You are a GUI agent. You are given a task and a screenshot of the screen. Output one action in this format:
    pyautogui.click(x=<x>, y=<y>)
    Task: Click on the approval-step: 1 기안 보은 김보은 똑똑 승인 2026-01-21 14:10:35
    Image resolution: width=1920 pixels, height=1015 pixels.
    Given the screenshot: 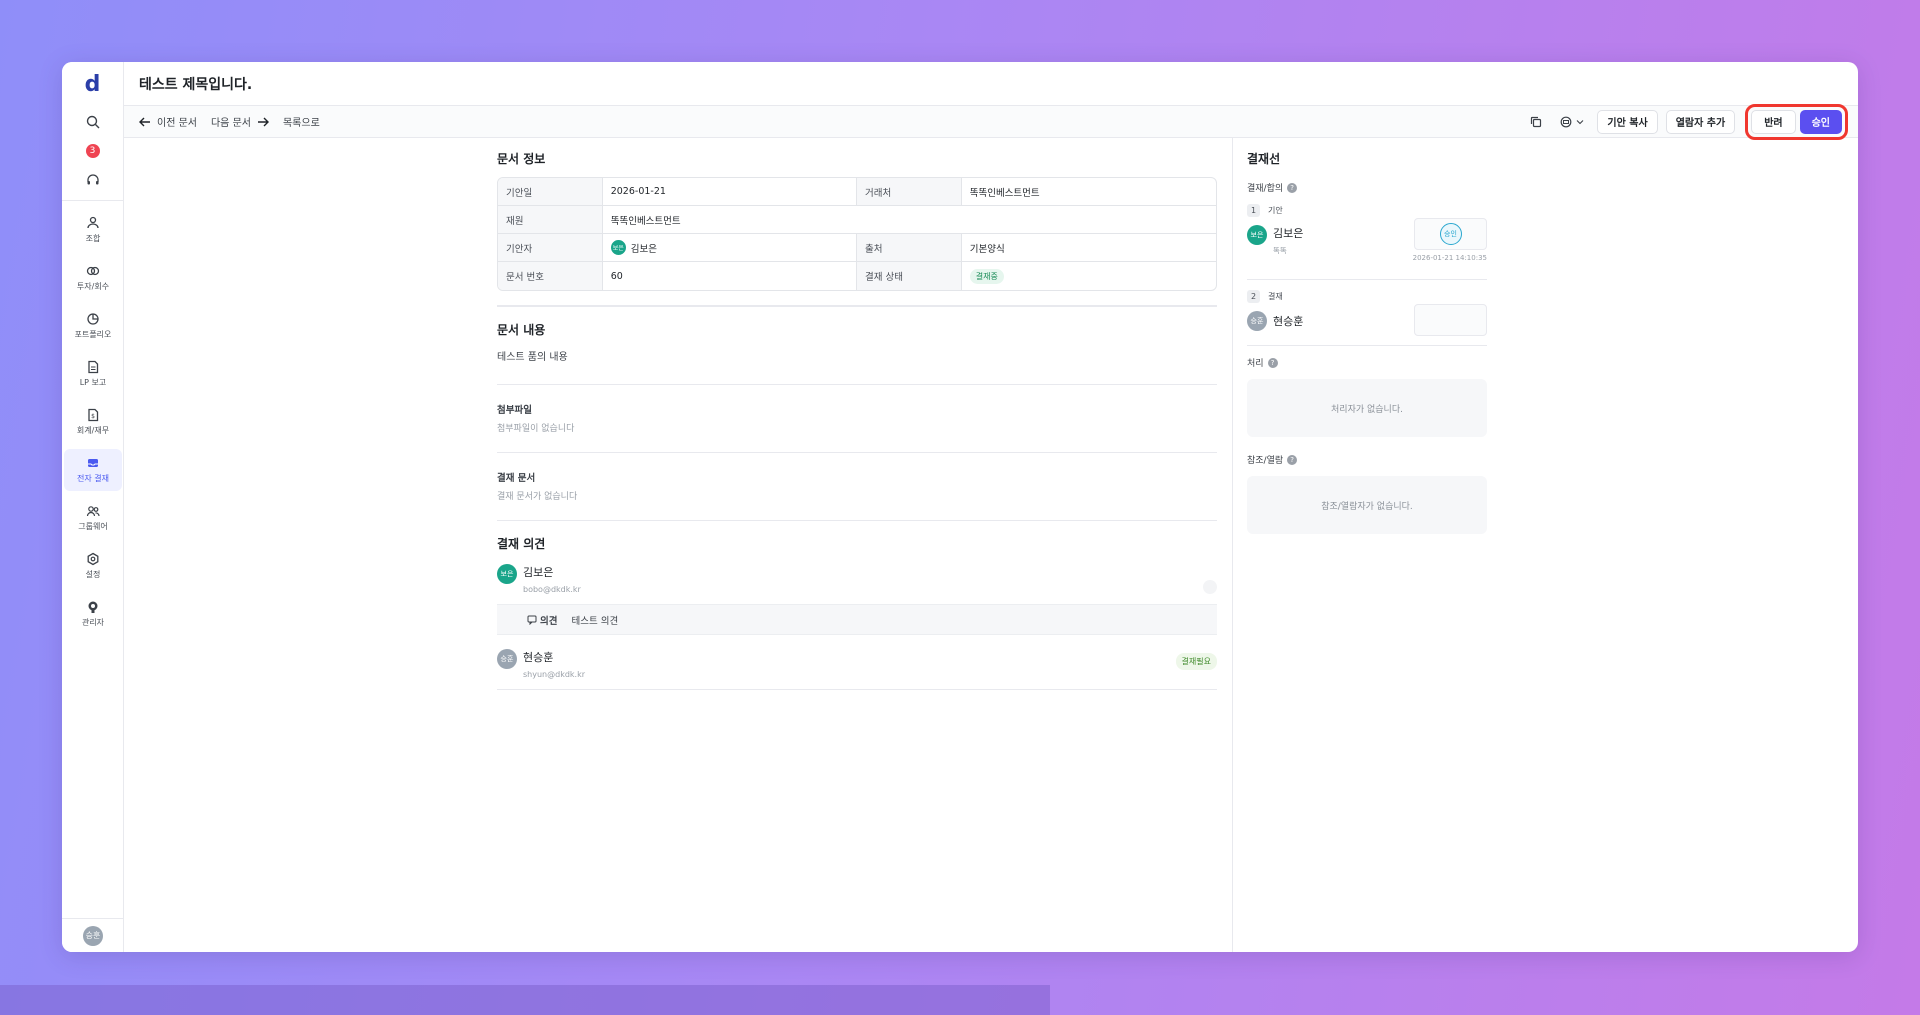 What is the action you would take?
    pyautogui.click(x=1367, y=242)
    